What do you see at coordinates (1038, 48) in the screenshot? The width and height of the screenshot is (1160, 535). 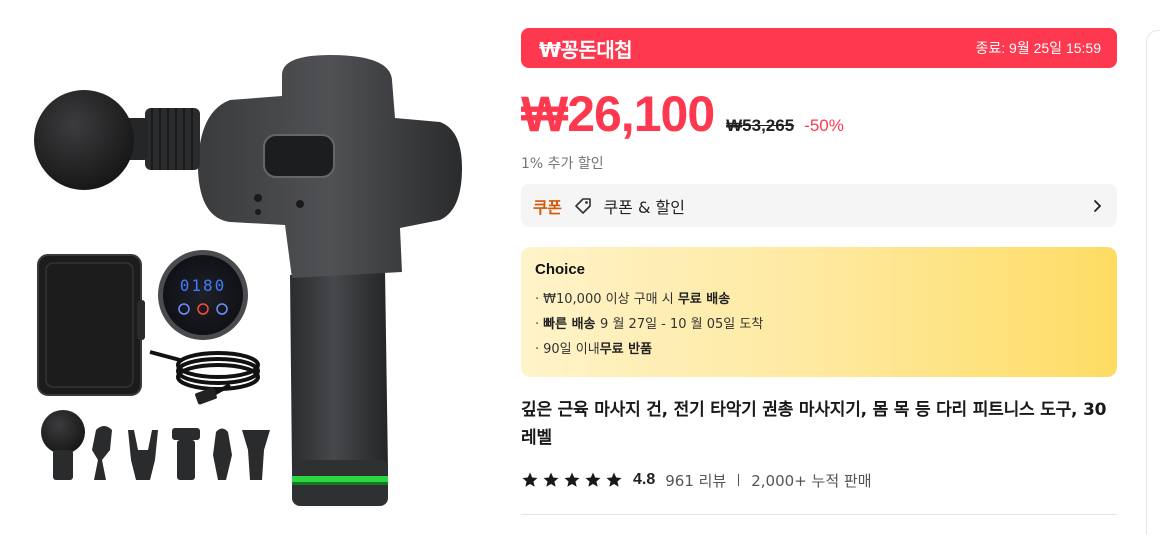 I see `deal-end-time: 종료: 9월 25일 15:59` at bounding box center [1038, 48].